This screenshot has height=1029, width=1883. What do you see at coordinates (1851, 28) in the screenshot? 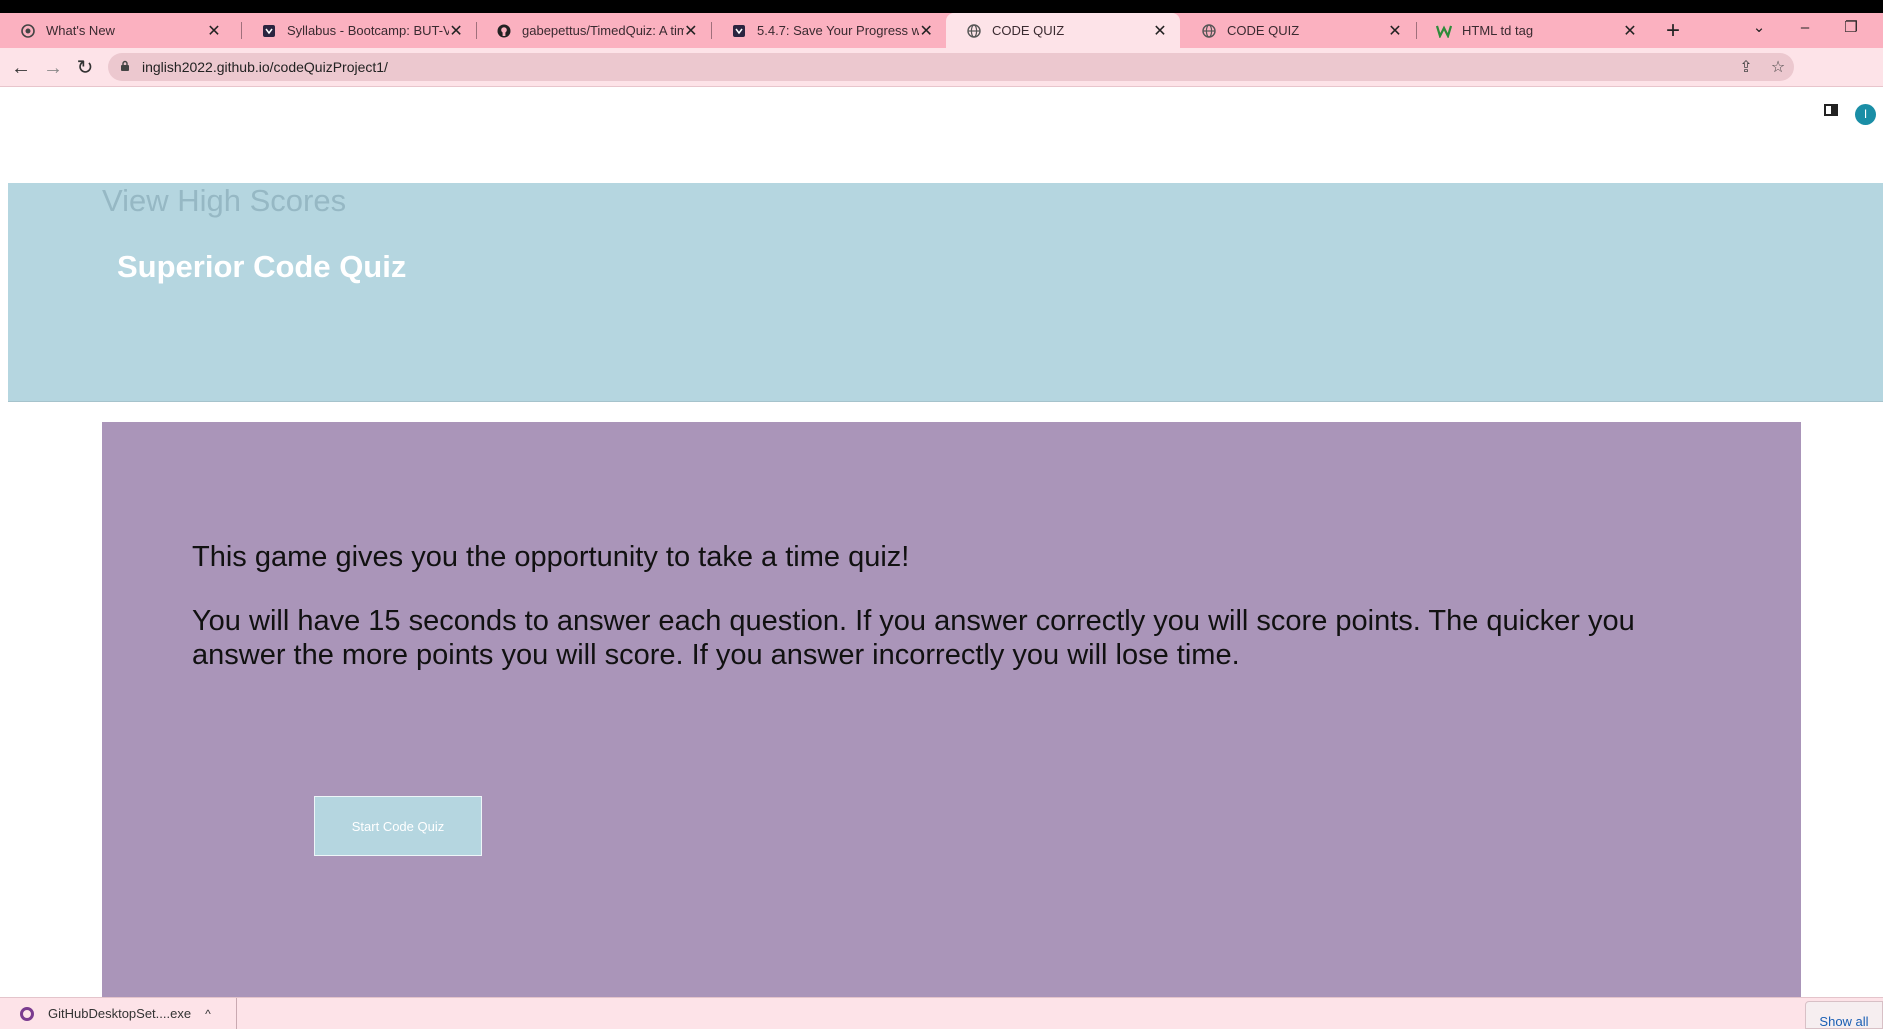
I see `restore-icon: ❐` at bounding box center [1851, 28].